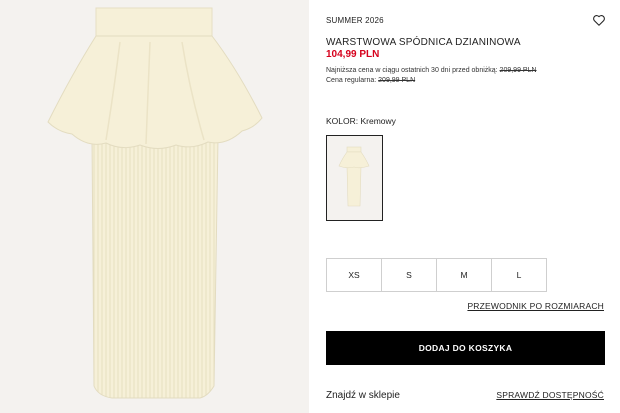  I want to click on product-title: WARSTWOWA SPÓDNICA DZIANINOWA, so click(423, 42).